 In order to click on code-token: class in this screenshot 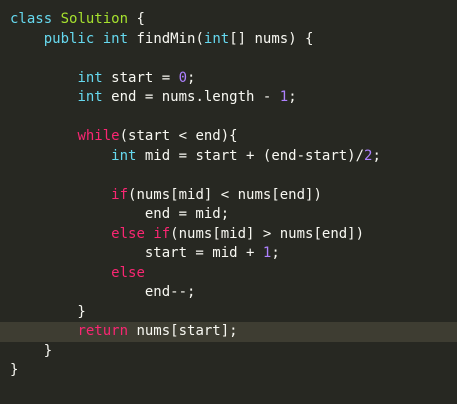, I will do `click(31, 19)`.